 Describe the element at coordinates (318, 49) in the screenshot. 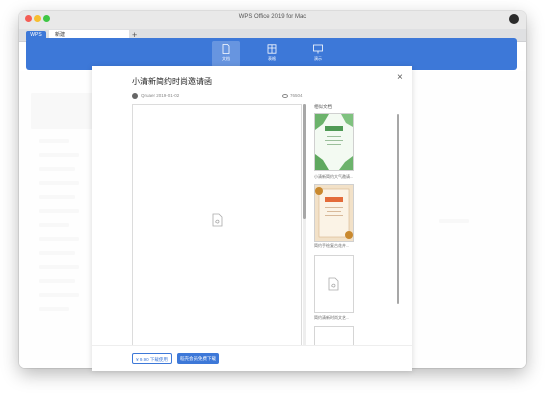

I see `presentation-icon` at that location.